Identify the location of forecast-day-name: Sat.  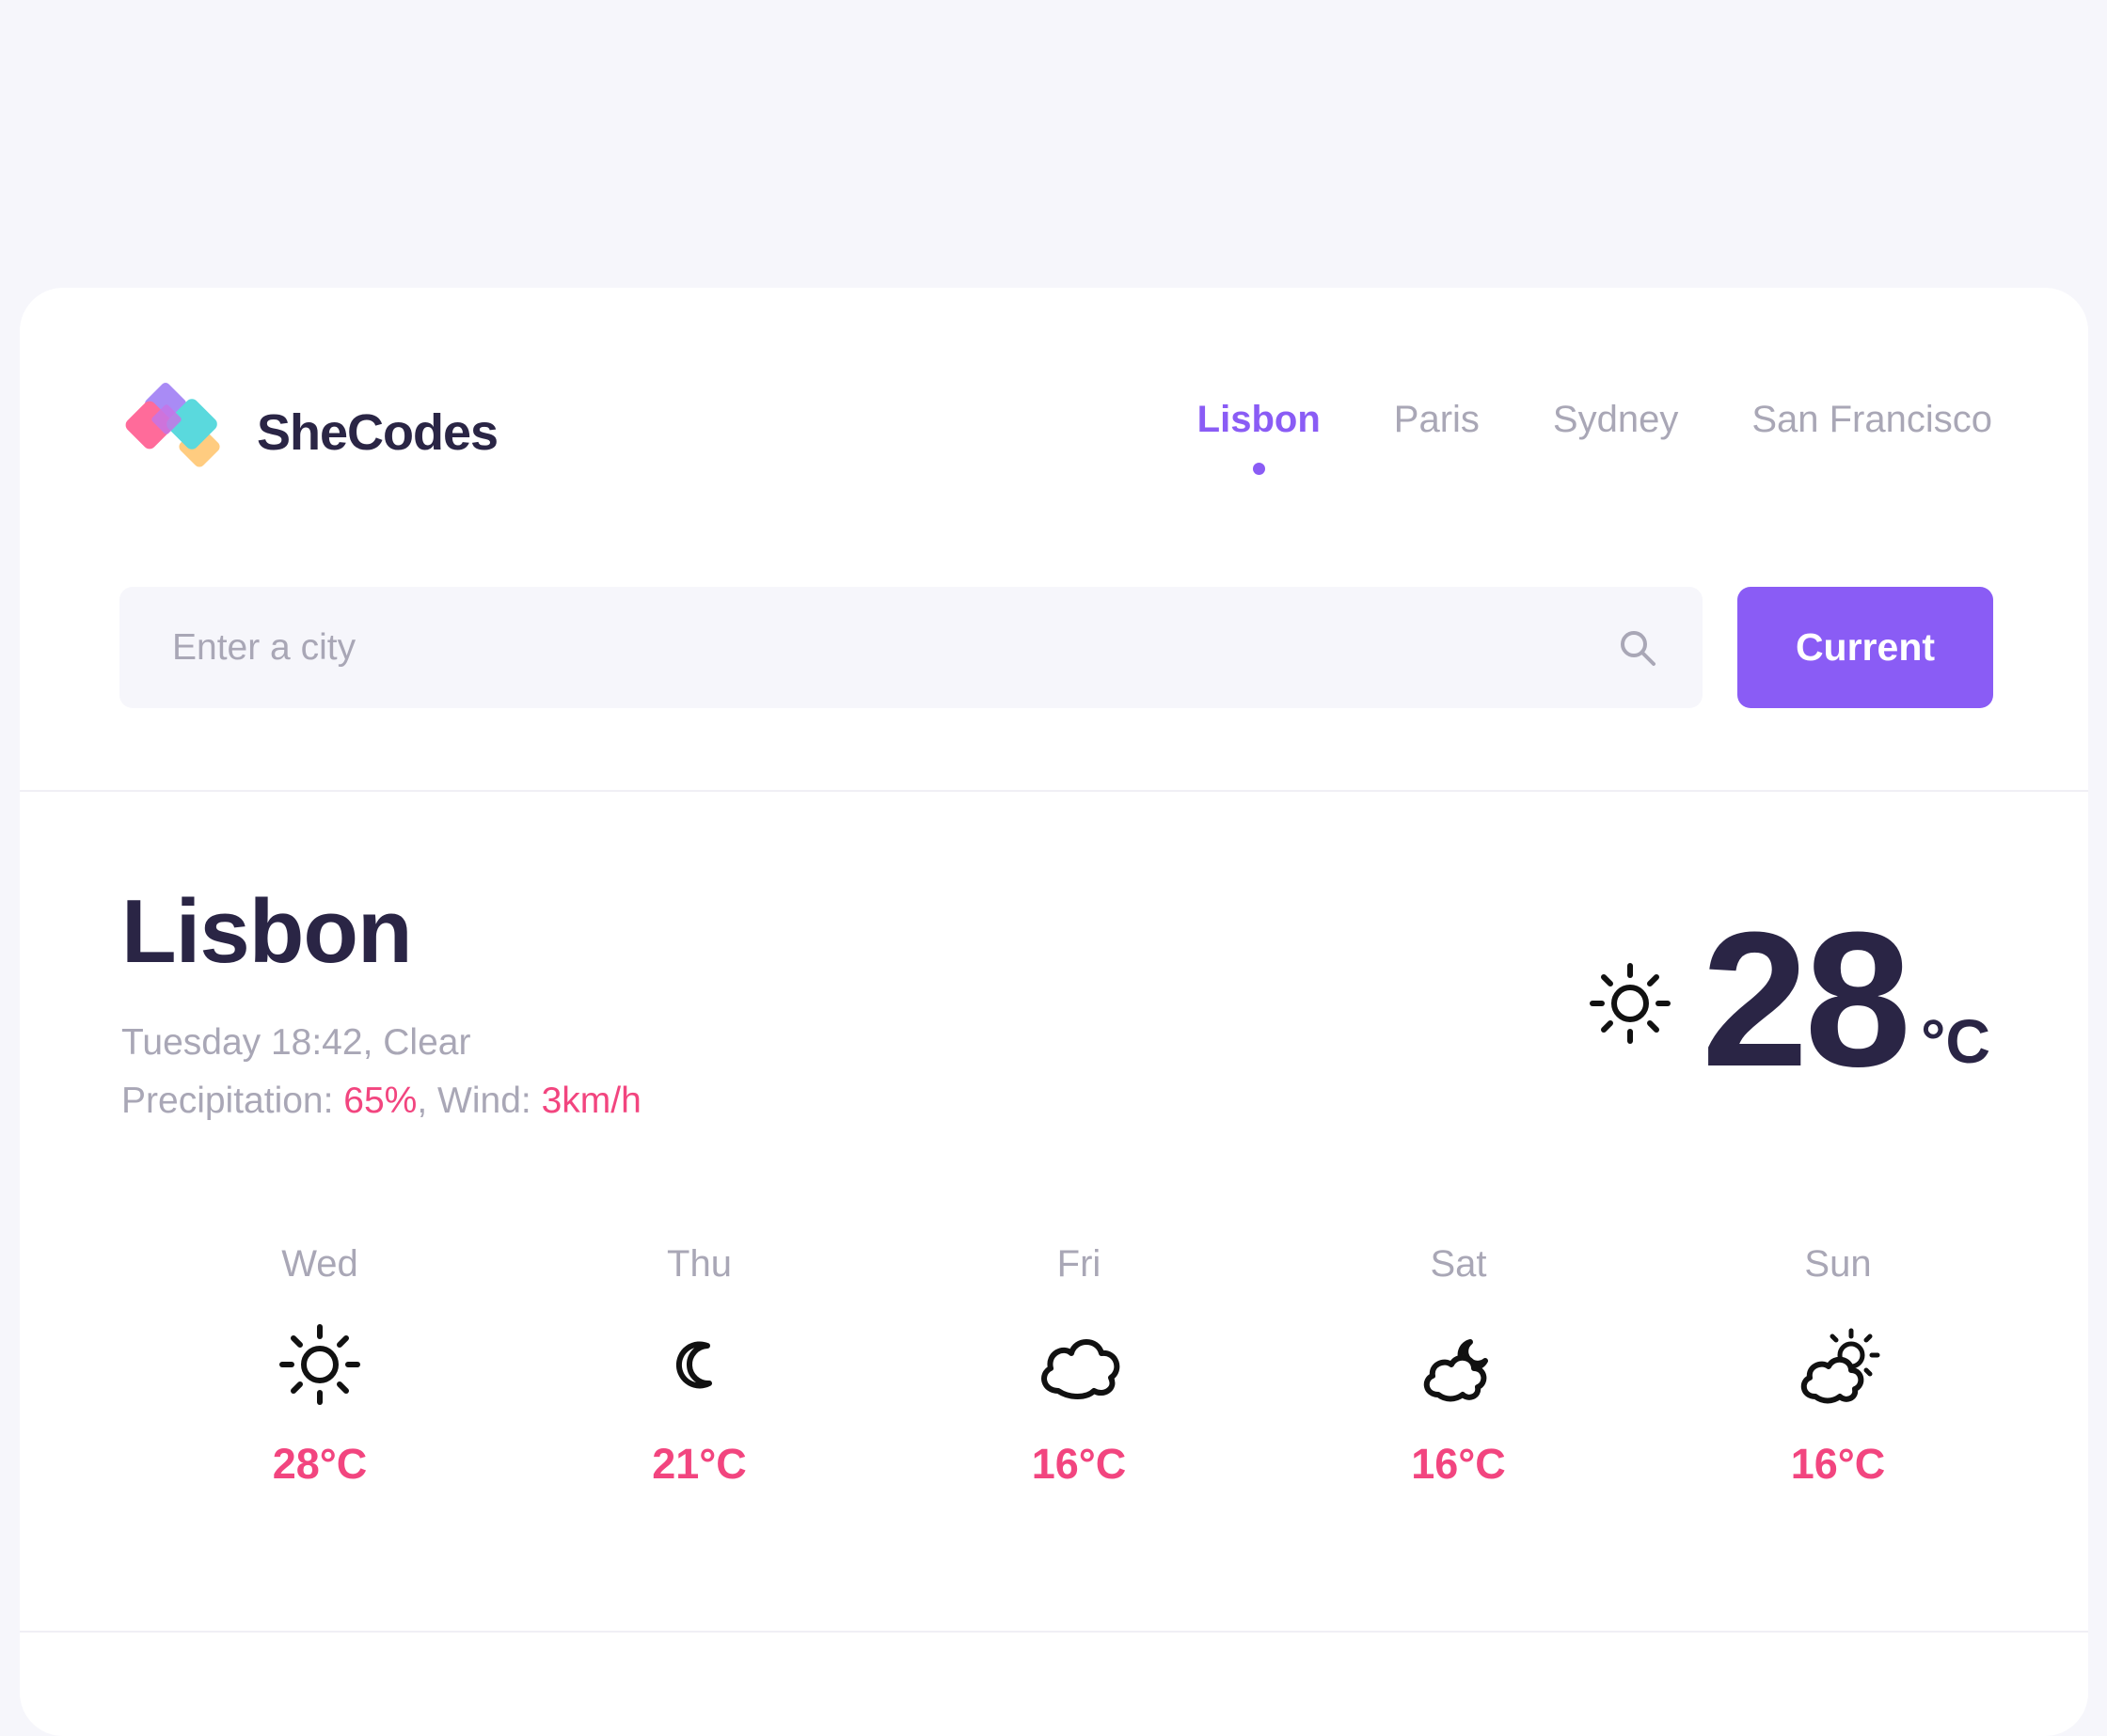
(1459, 1264).